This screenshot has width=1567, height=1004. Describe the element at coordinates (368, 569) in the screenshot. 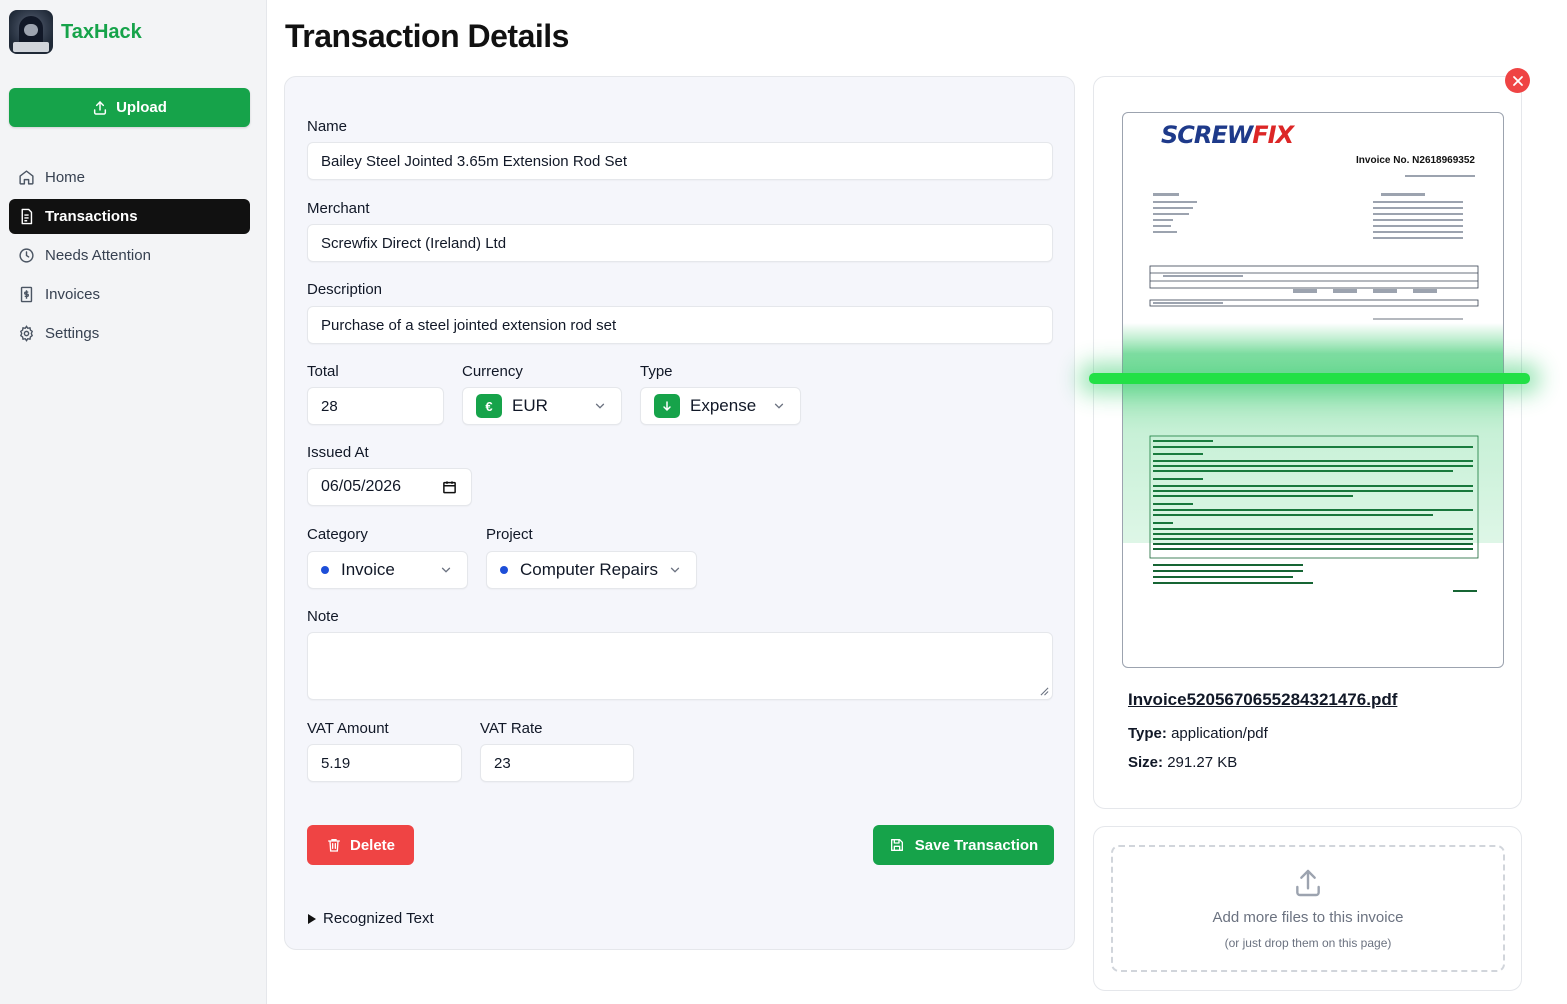

I see `category-value: Invoice` at that location.